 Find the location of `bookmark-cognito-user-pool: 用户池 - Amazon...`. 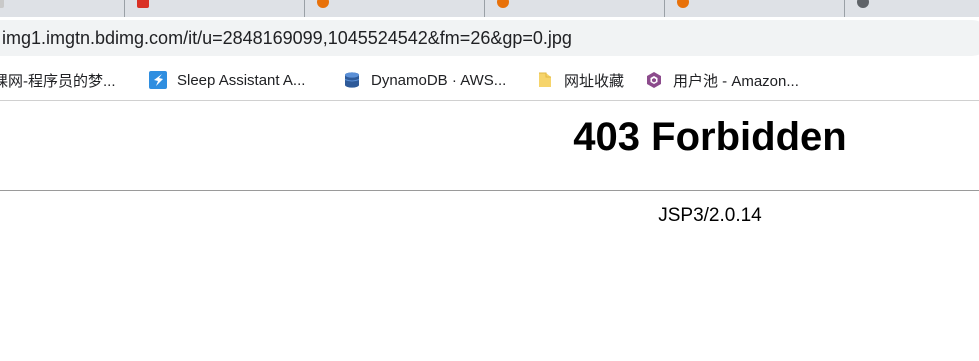

bookmark-cognito-user-pool: 用户池 - Amazon... is located at coordinates (722, 80).